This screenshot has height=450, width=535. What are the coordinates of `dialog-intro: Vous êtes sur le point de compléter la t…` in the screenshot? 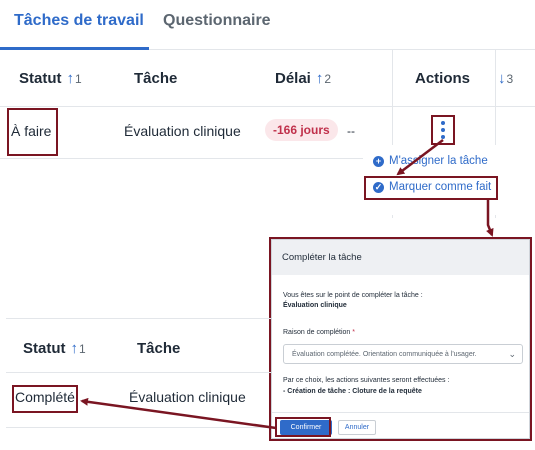 It's located at (353, 295).